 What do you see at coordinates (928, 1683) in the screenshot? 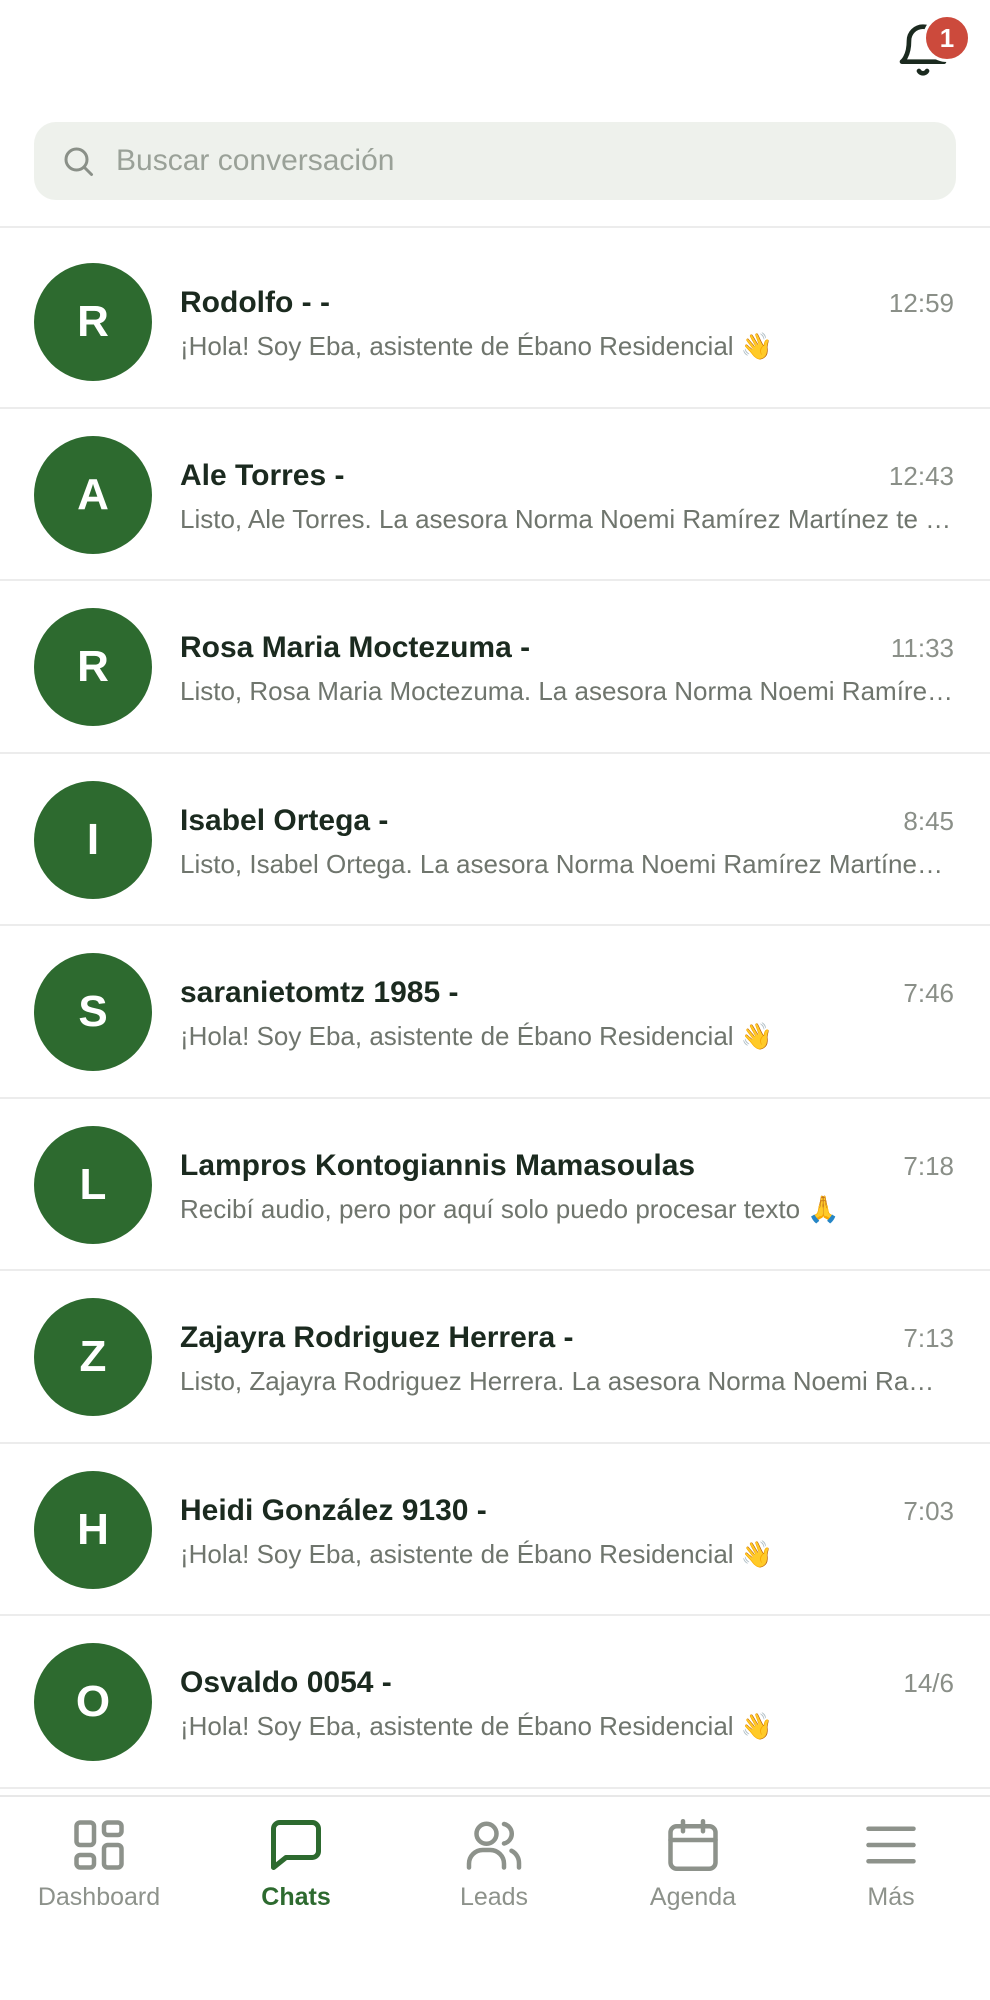
I see `message-time: 14/6` at bounding box center [928, 1683].